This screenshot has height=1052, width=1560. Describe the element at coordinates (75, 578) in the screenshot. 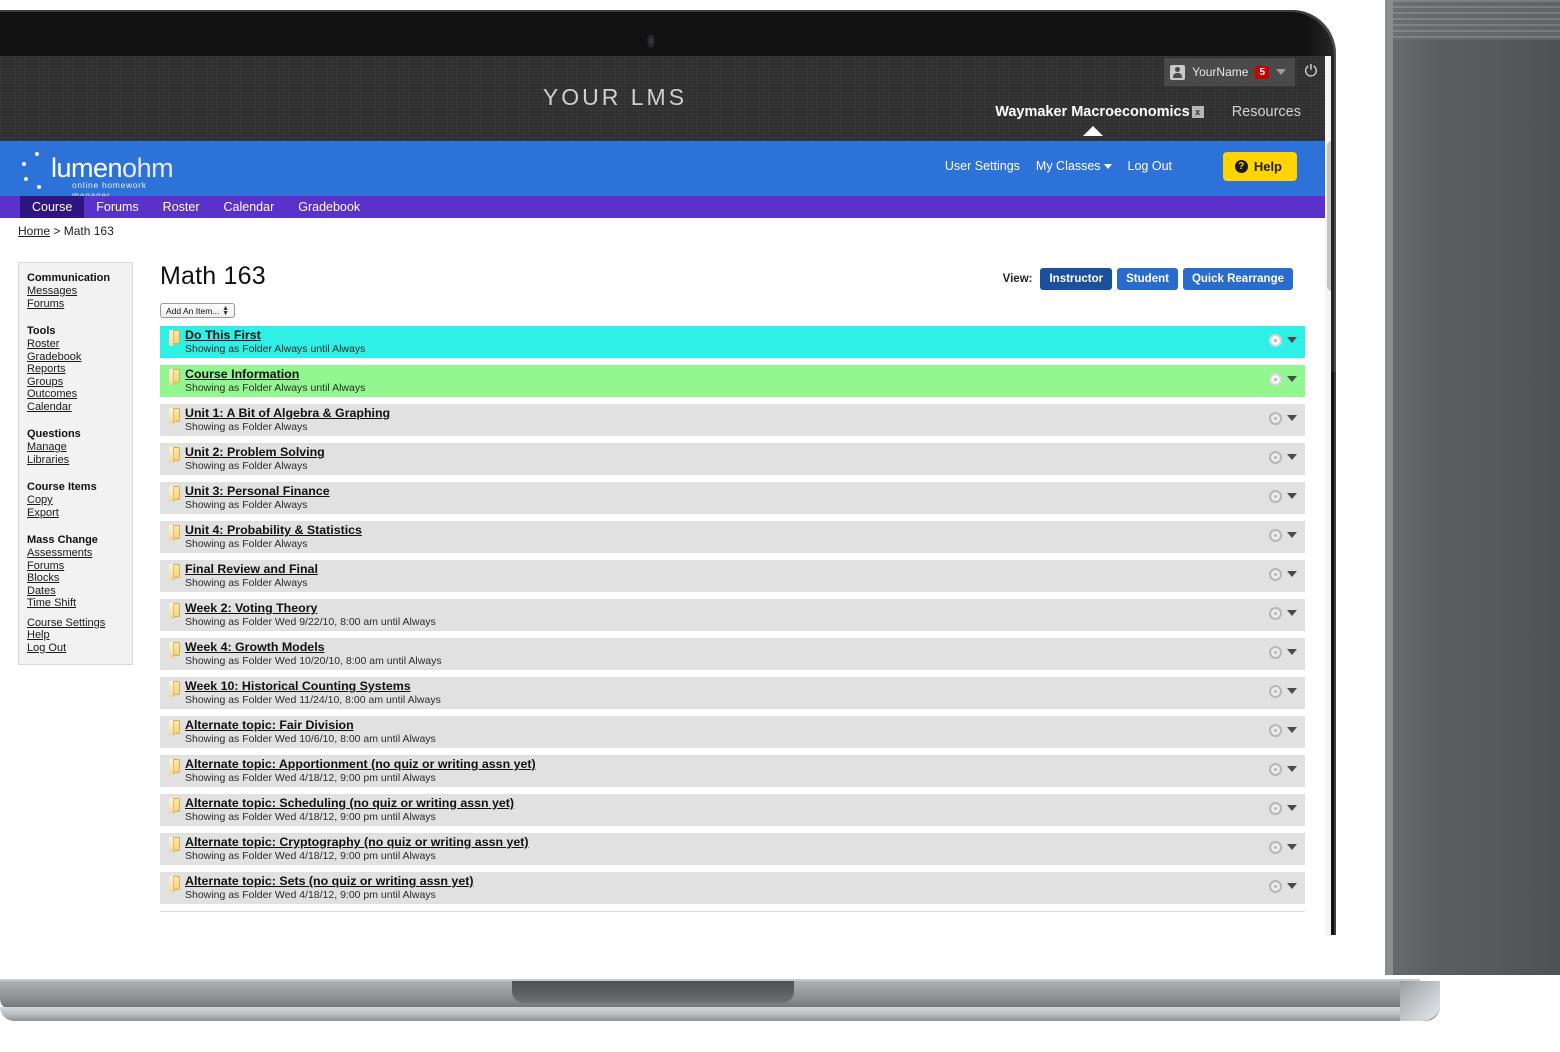

I see `sidebar-link-blocks: Blocks` at that location.